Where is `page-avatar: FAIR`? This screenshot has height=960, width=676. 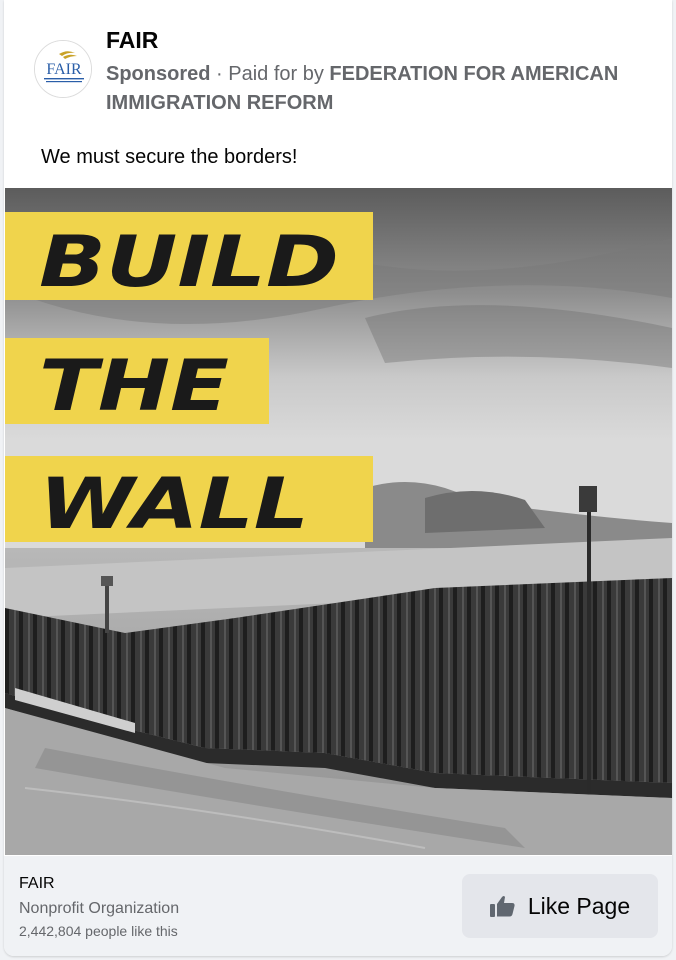
page-avatar: FAIR is located at coordinates (63, 69).